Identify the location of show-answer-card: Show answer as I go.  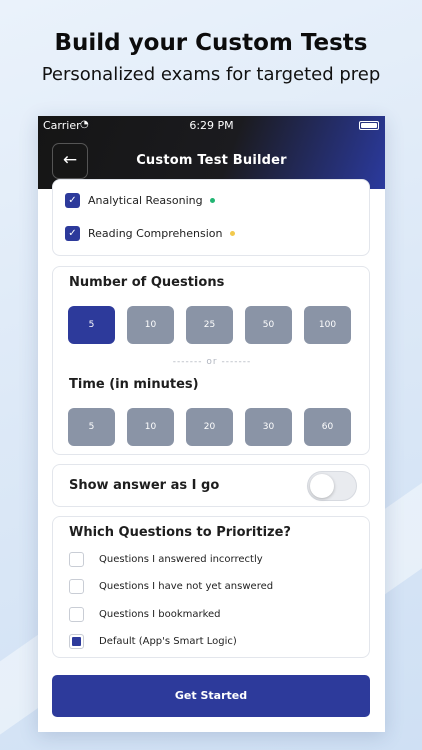
(211, 485).